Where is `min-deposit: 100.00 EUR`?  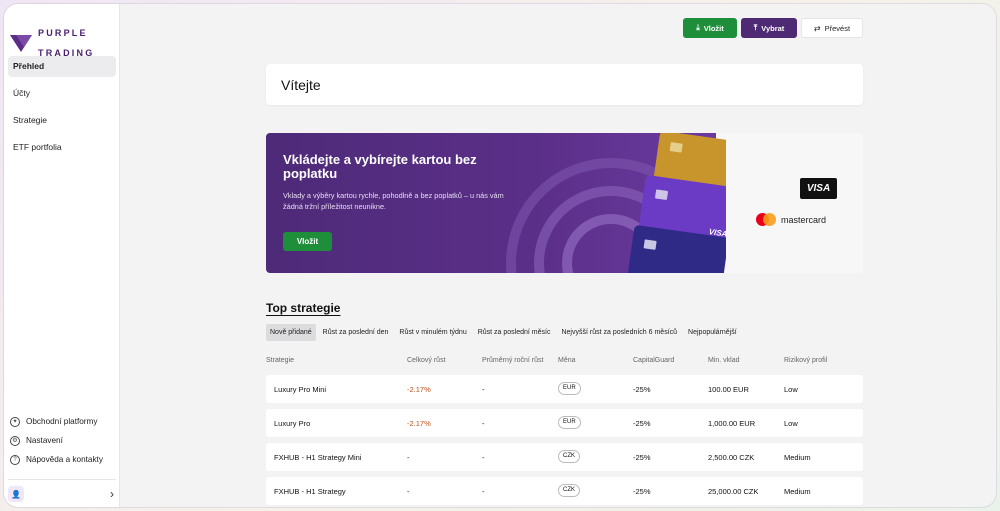 min-deposit: 100.00 EUR is located at coordinates (728, 389).